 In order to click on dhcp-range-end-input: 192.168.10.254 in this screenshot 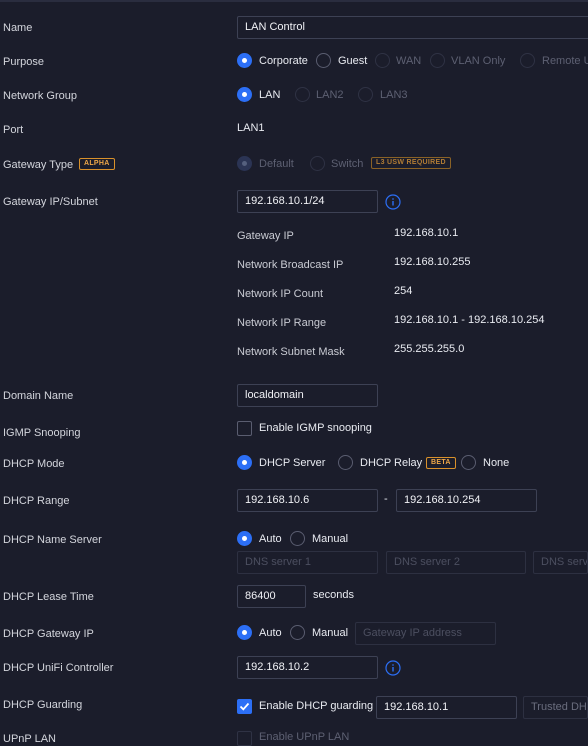, I will do `click(466, 500)`.